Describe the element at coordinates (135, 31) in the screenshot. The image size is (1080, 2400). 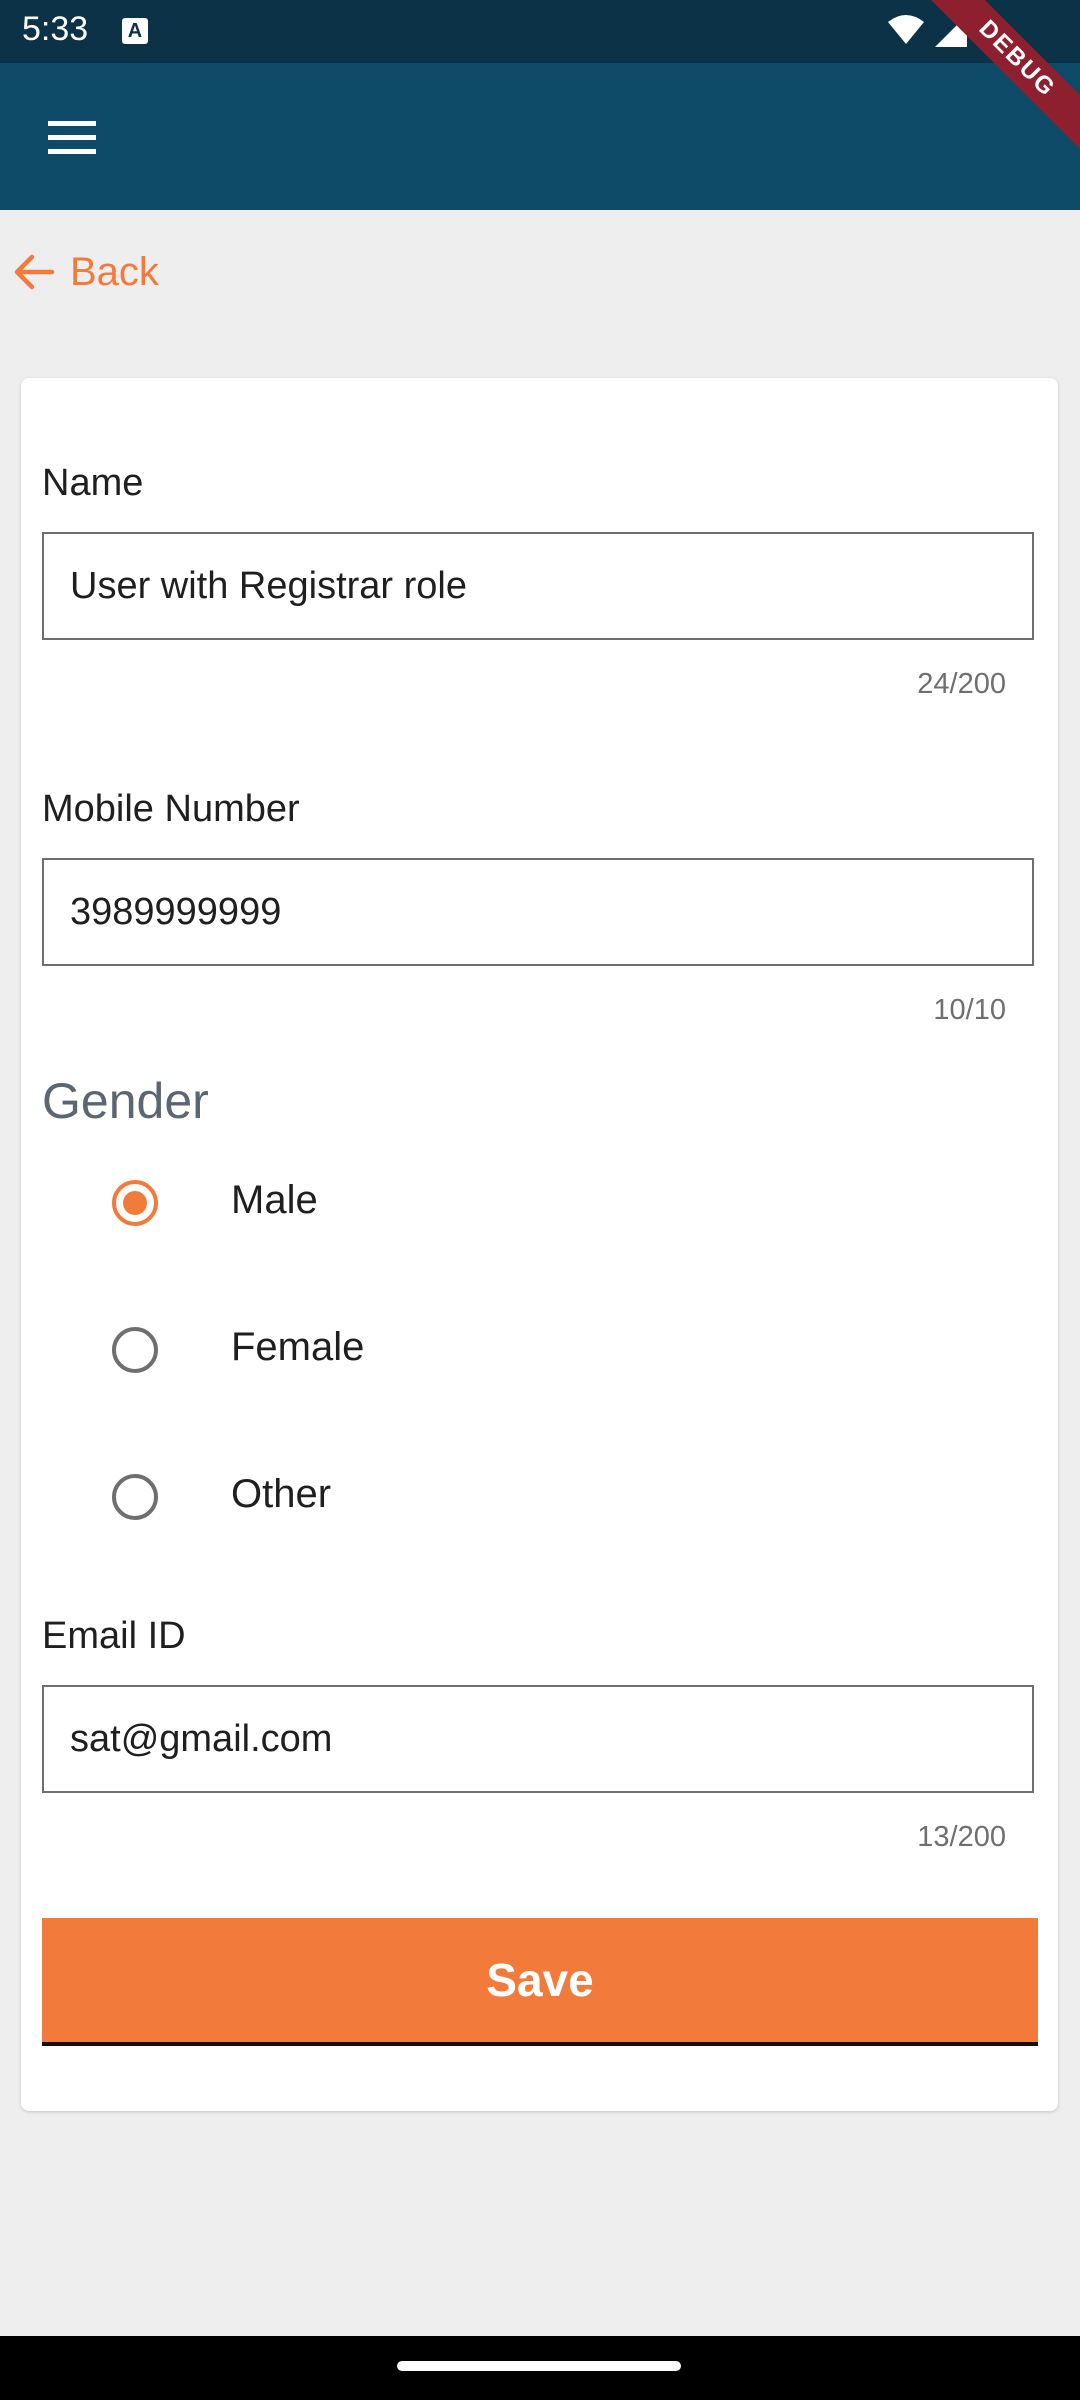
I see `notification-icon: A` at that location.